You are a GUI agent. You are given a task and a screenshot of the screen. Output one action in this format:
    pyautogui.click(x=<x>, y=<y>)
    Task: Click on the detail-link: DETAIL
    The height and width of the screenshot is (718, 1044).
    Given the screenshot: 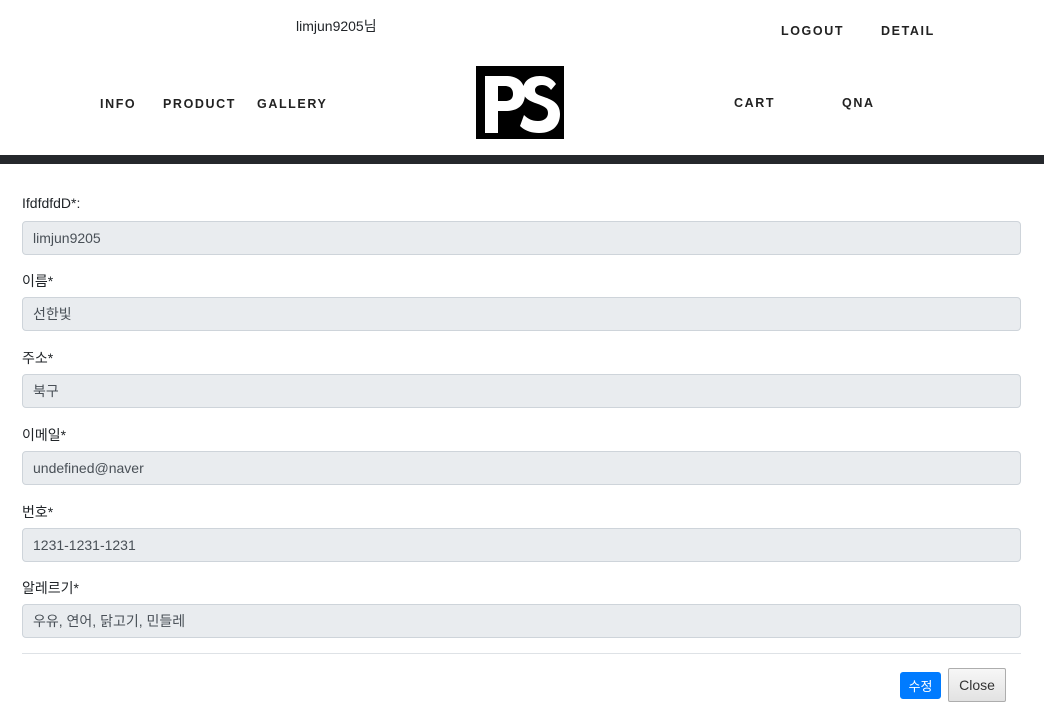 What is the action you would take?
    pyautogui.click(x=908, y=31)
    